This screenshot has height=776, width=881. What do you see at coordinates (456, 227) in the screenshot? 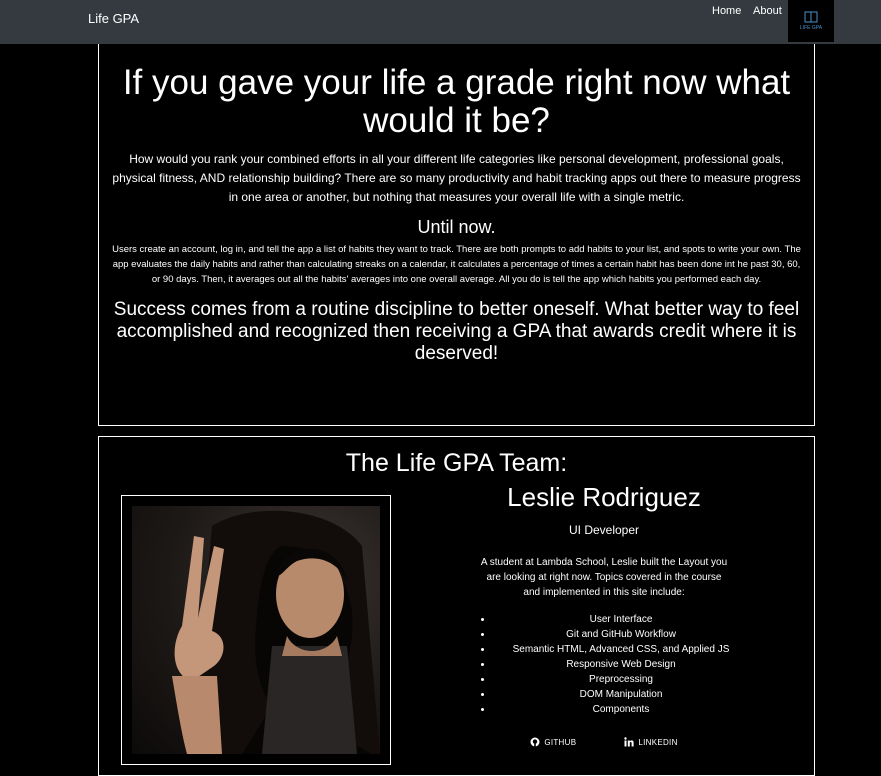
I see `intro-subtitle: Until now.` at bounding box center [456, 227].